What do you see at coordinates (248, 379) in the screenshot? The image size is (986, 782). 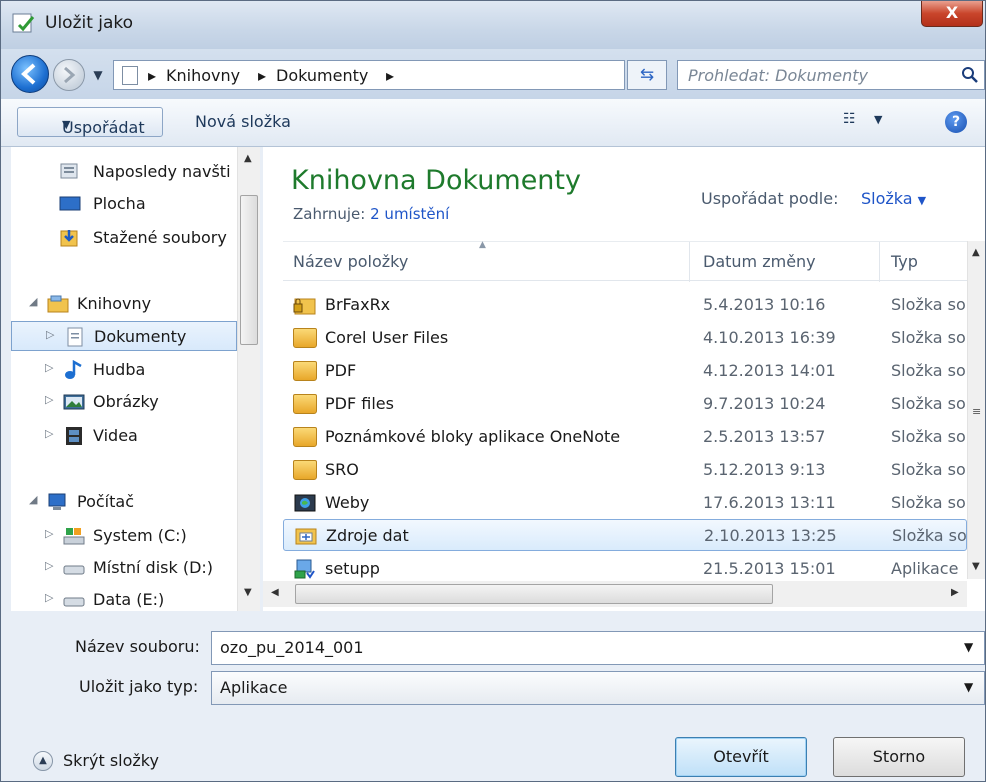 I see `tree-scrollbar: ▲ ▼` at bounding box center [248, 379].